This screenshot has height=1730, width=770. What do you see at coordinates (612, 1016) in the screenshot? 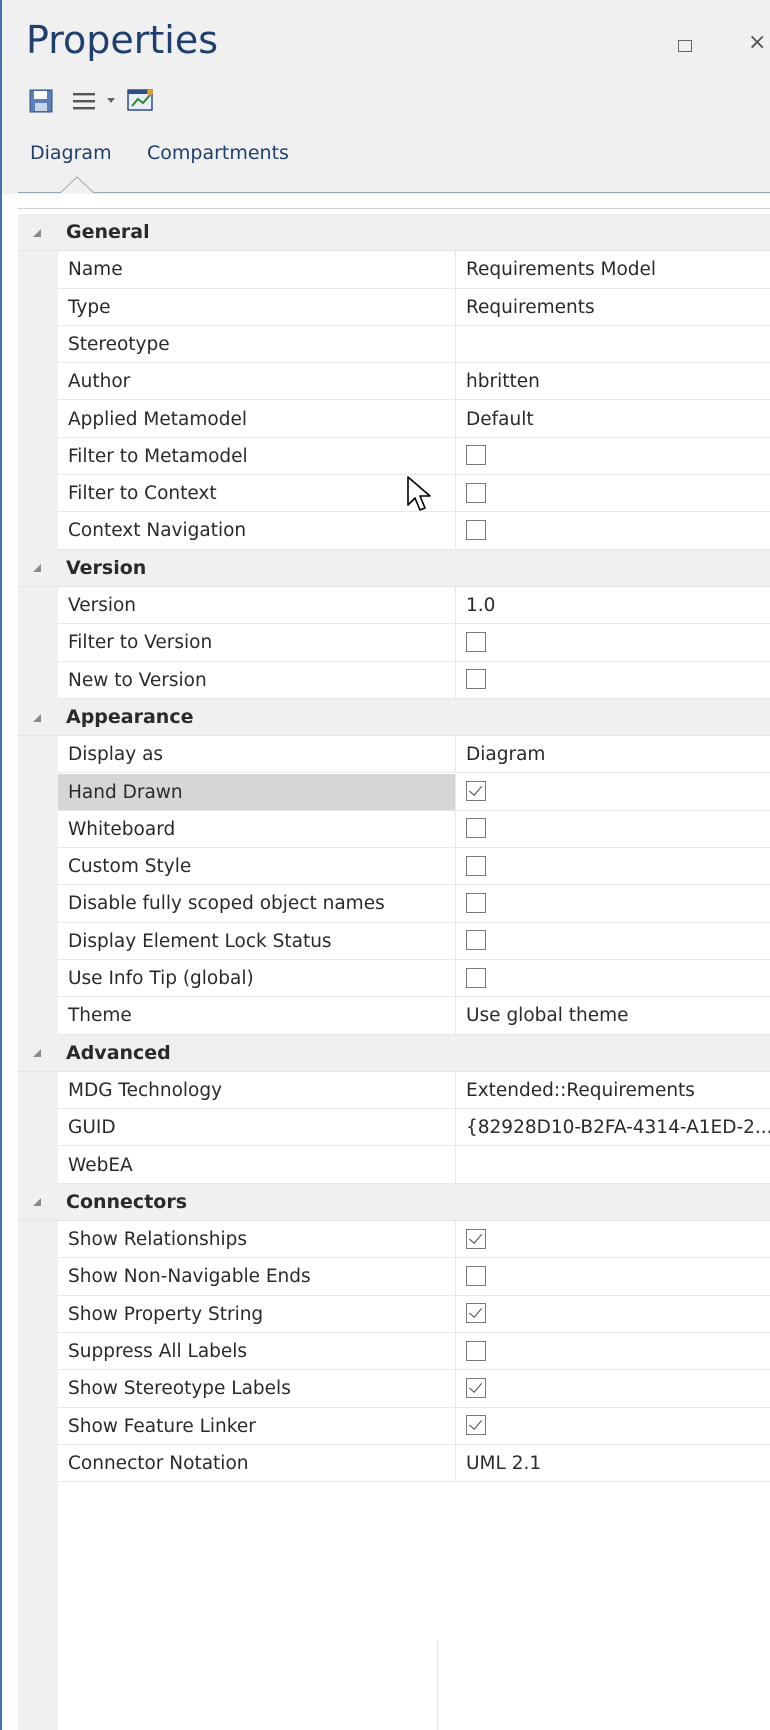
I see `property-value: Use global theme` at bounding box center [612, 1016].